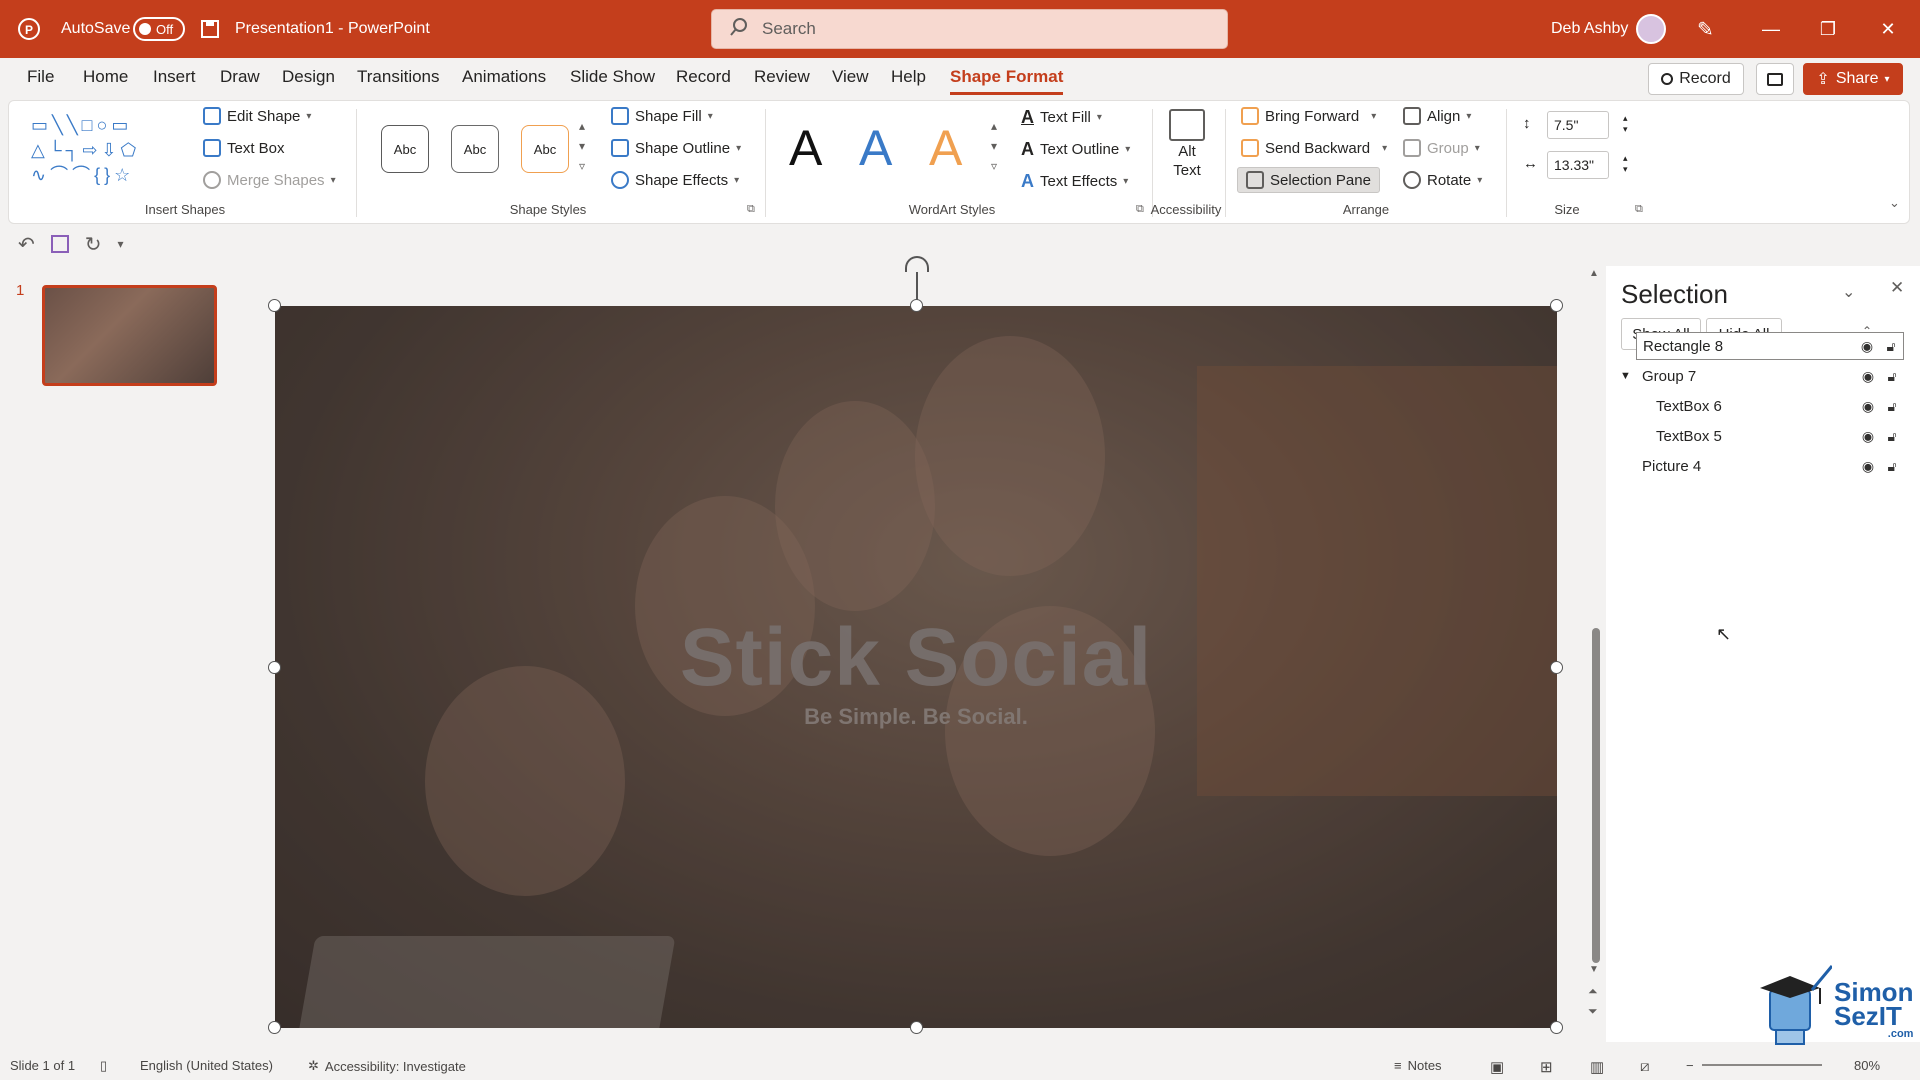  What do you see at coordinates (805, 148) in the screenshot?
I see `wordart-black: A` at bounding box center [805, 148].